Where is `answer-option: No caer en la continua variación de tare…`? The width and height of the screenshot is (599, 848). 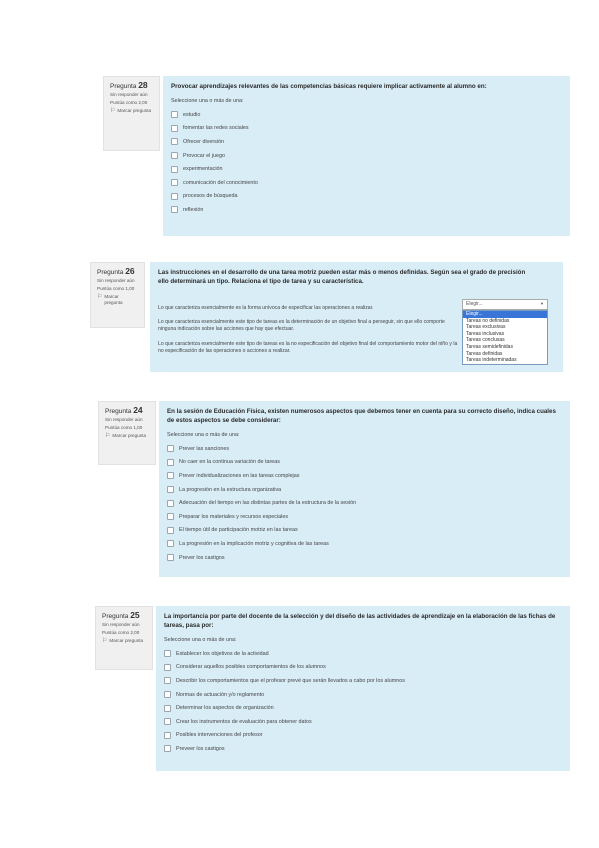 answer-option: No caer en la continua variación de tare… is located at coordinates (364, 463).